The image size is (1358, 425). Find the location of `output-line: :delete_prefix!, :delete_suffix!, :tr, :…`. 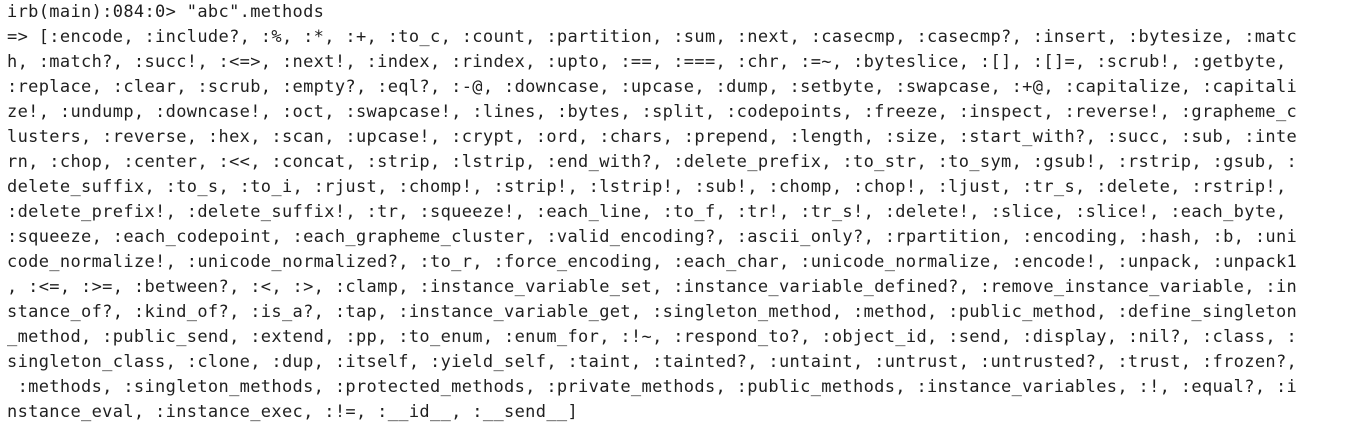

output-line: :delete_prefix!, :delete_suffix!, :tr, :… is located at coordinates (647, 212).